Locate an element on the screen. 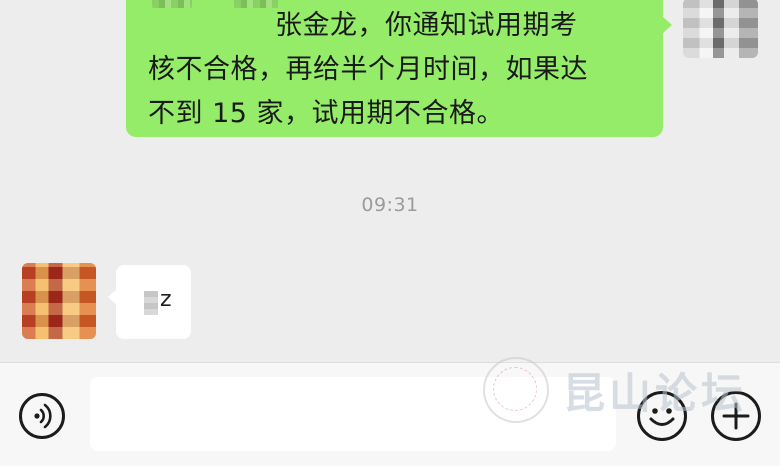 This screenshot has height=466, width=780. my-avatar is located at coordinates (720, 29).